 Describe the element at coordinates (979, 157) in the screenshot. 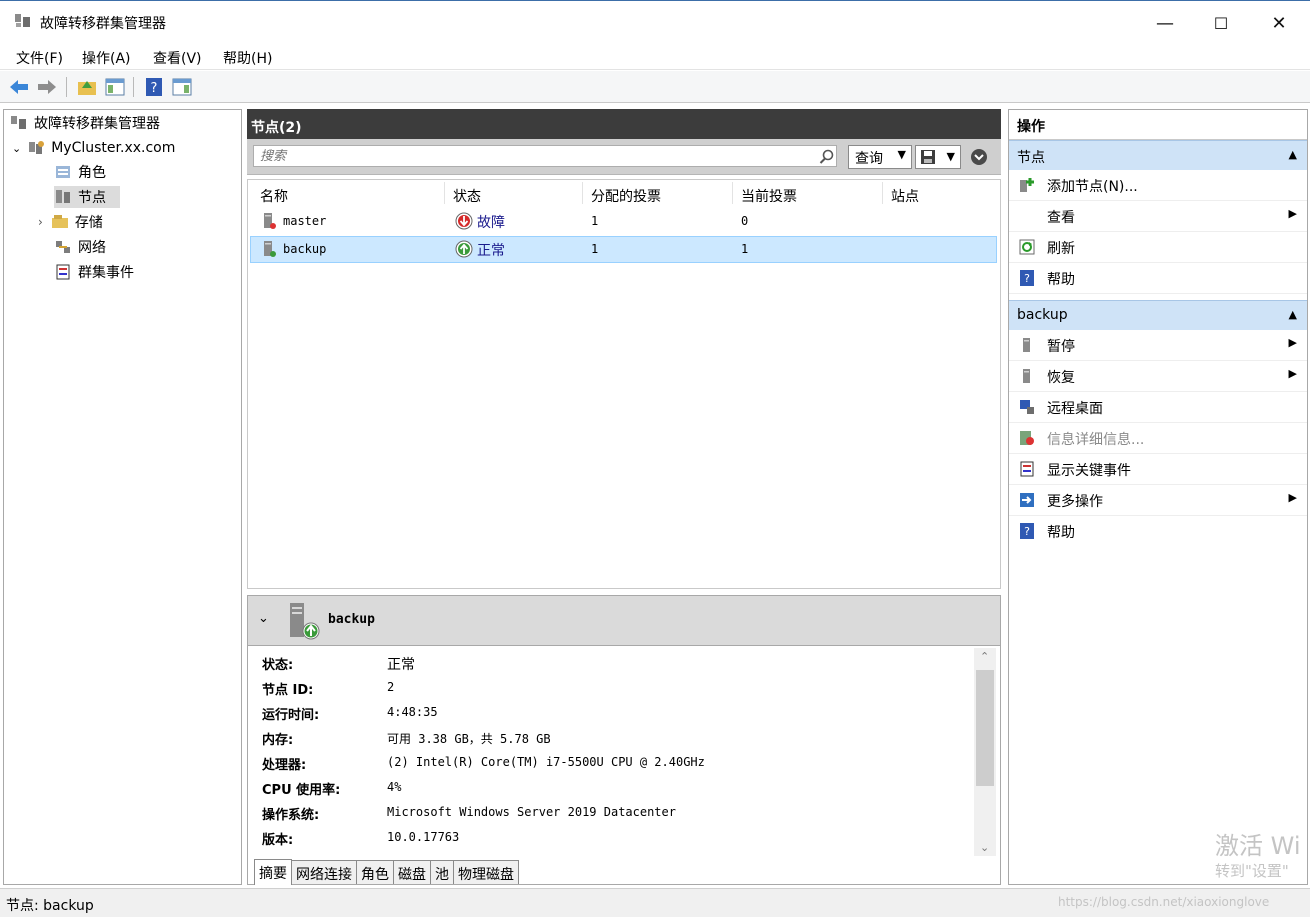

I see `expand-circle-icon` at that location.